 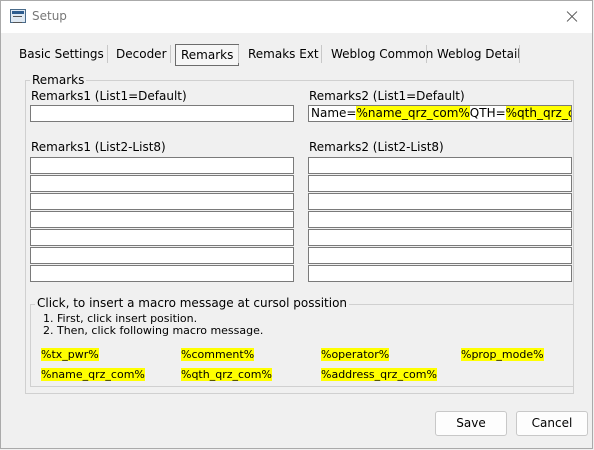 I want to click on macro-comment: %comment%, so click(x=218, y=354).